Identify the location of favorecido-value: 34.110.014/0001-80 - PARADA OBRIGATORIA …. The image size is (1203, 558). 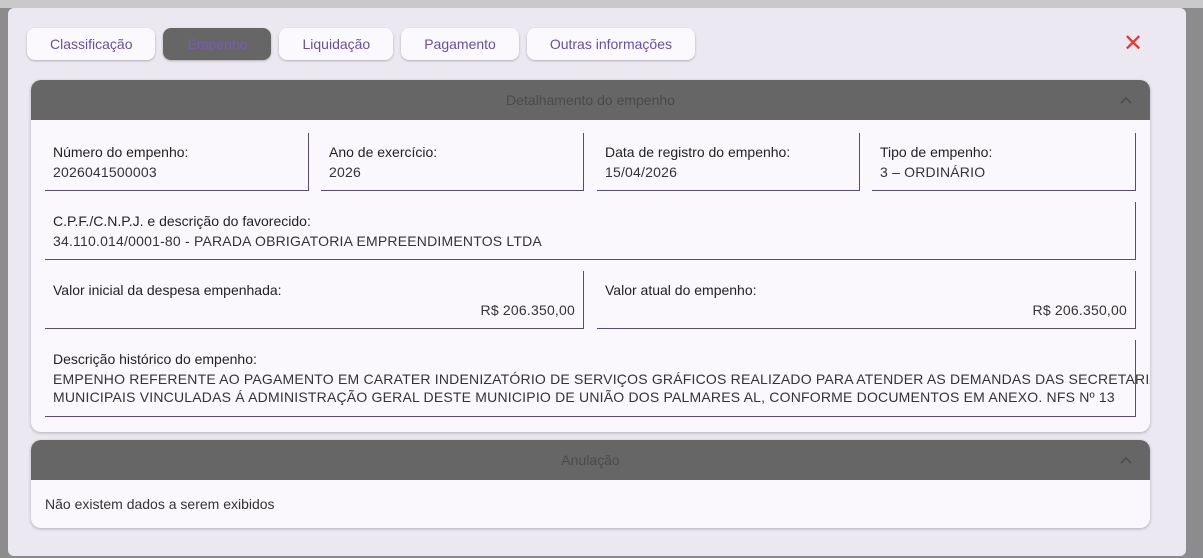
(297, 241).